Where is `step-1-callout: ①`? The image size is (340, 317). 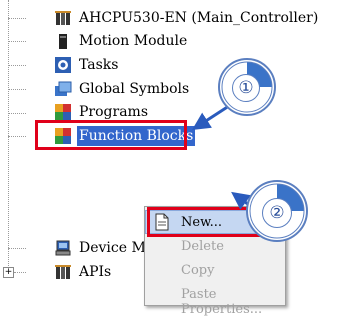
step-1-callout: ① is located at coordinates (247, 87).